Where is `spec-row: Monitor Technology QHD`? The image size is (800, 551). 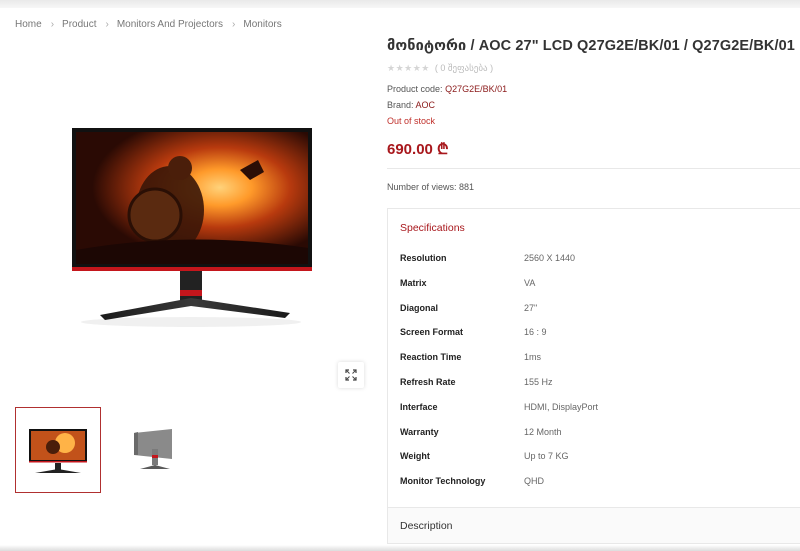 spec-row: Monitor Technology QHD is located at coordinates (472, 481).